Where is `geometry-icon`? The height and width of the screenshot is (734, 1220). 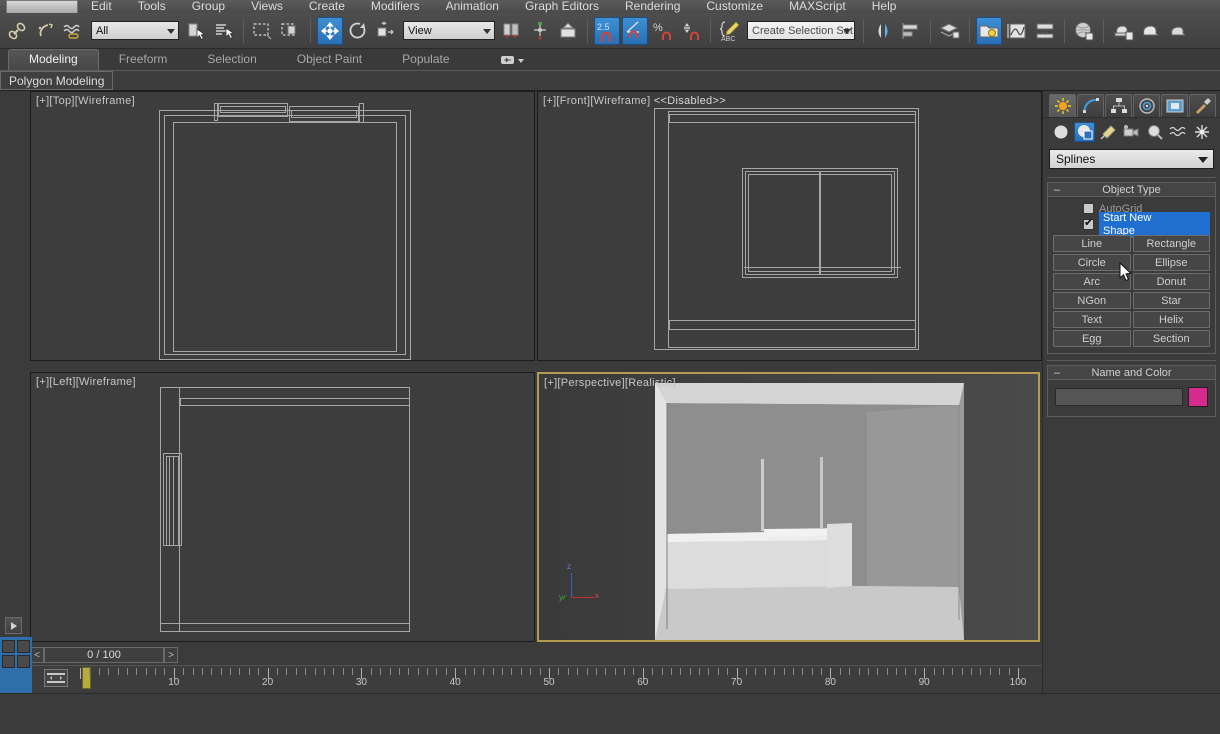 geometry-icon is located at coordinates (1061, 132).